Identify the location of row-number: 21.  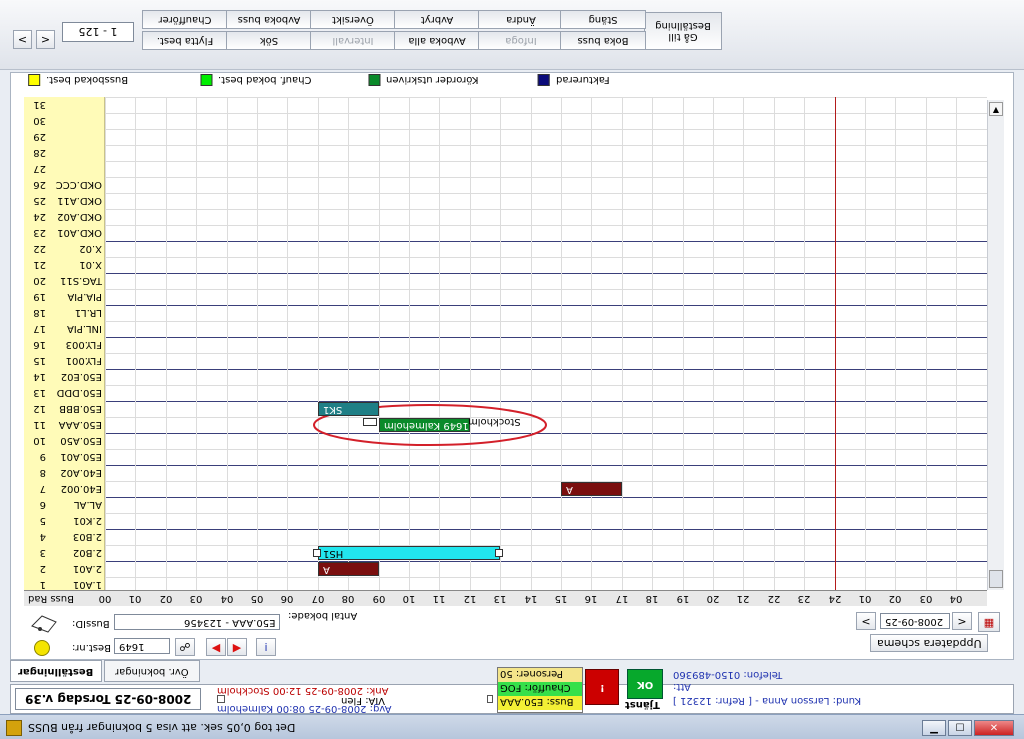
(39, 265).